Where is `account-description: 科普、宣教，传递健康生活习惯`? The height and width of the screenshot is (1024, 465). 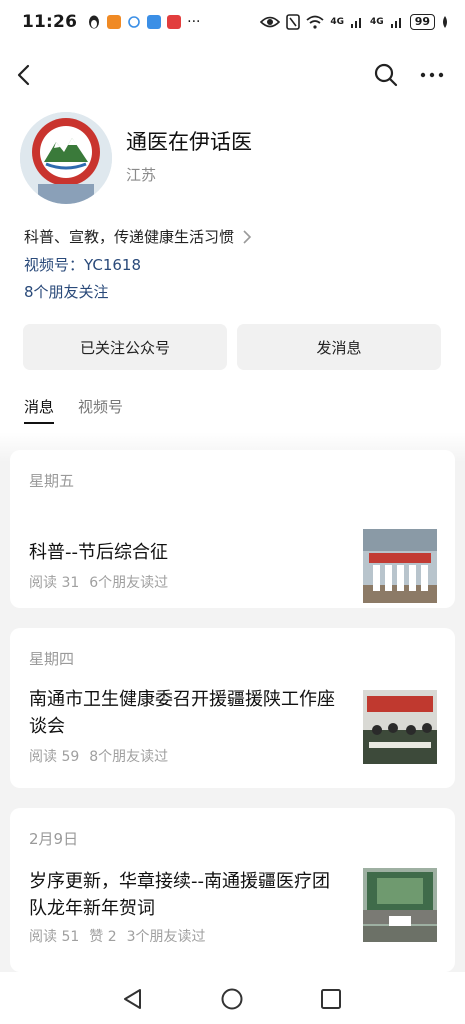 account-description: 科普、宣教，传递健康生活习惯 is located at coordinates (138, 236).